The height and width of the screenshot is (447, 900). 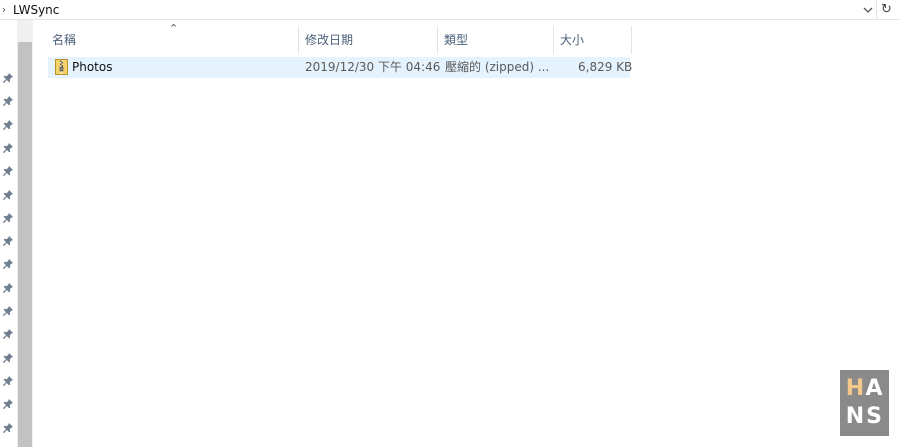 What do you see at coordinates (174, 28) in the screenshot?
I see `sort-ascending-icon: ⌃` at bounding box center [174, 28].